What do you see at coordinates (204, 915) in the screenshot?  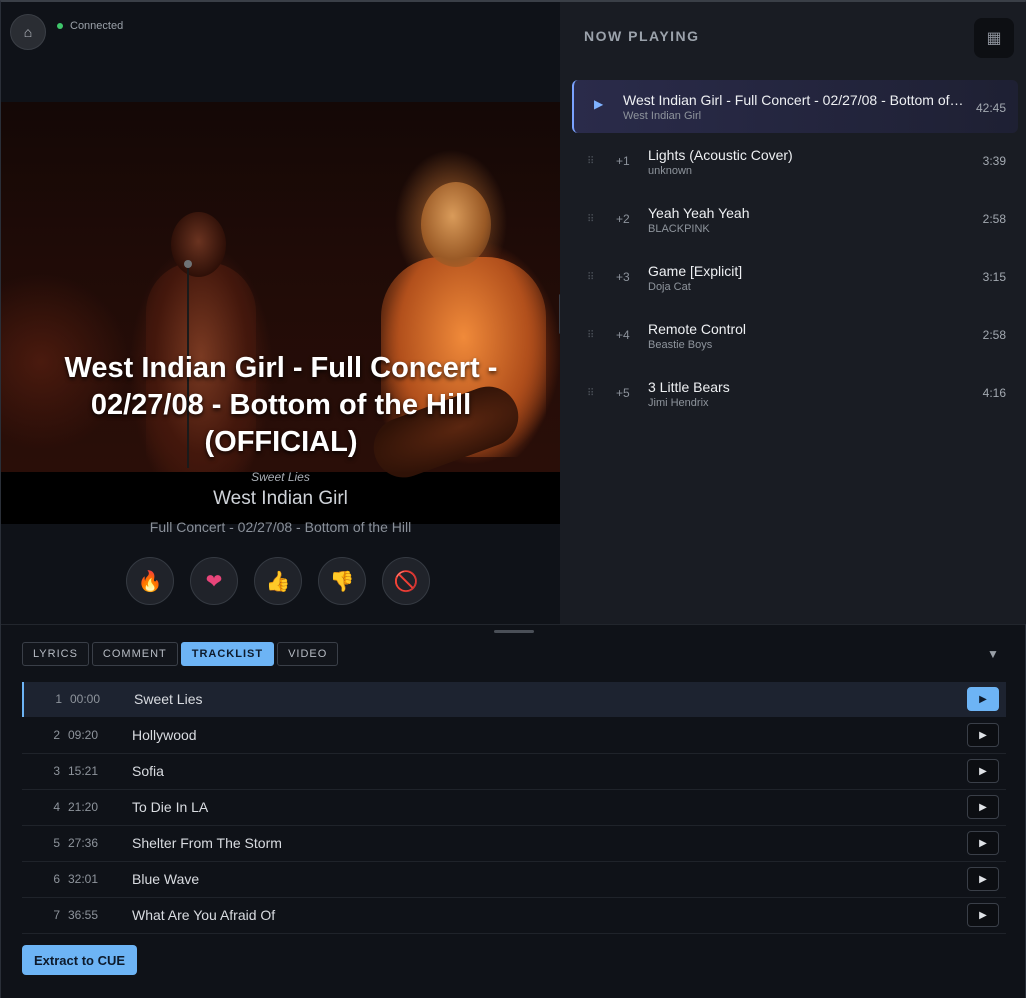 I see `track-name: What Are You Afraid Of` at bounding box center [204, 915].